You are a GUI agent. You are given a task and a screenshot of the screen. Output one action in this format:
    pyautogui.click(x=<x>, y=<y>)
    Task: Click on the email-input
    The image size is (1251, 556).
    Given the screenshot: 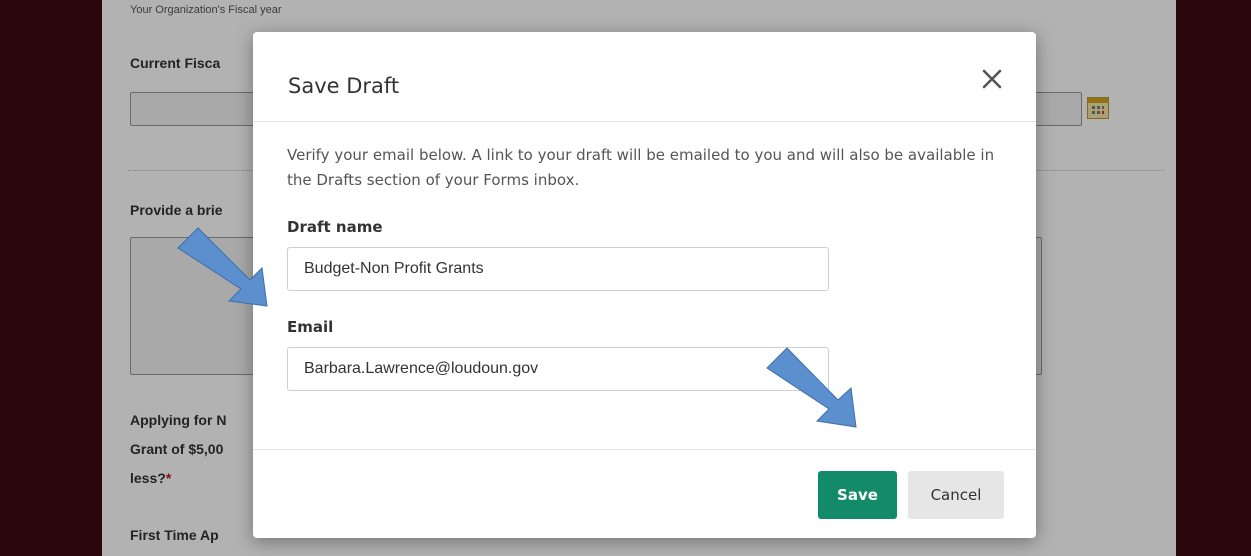 What is the action you would take?
    pyautogui.click(x=558, y=369)
    